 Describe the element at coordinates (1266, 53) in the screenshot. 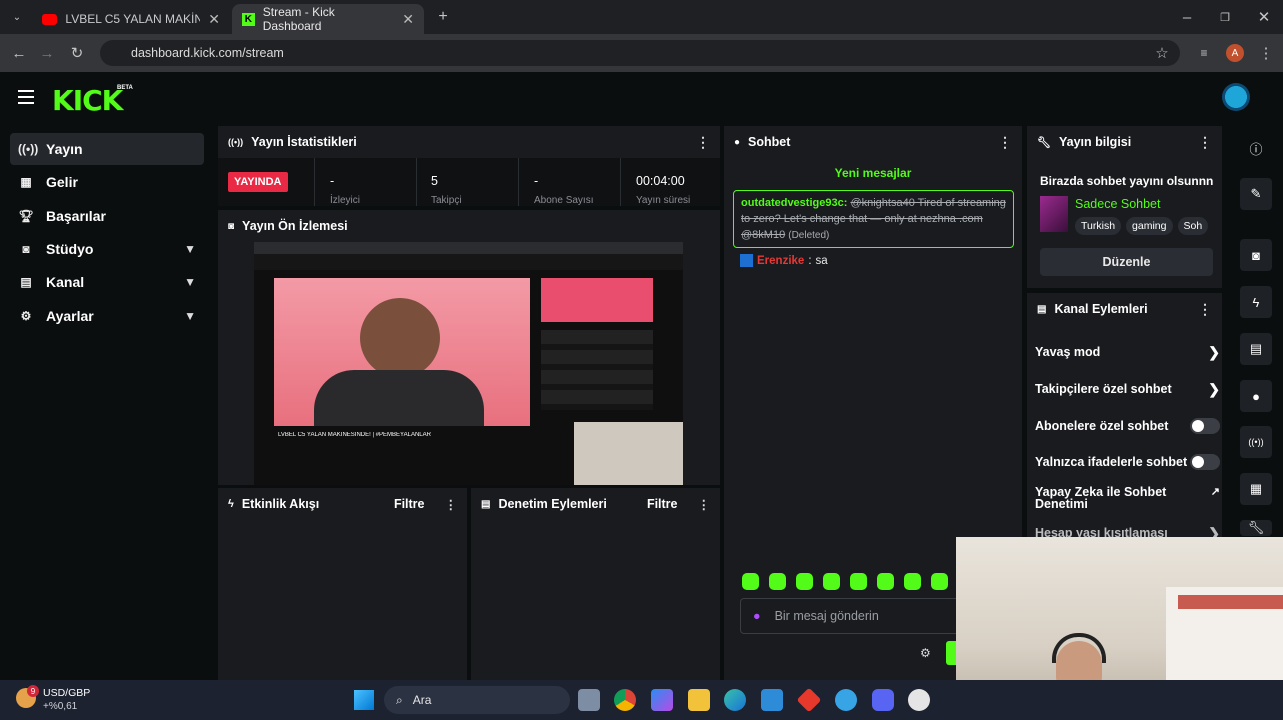

I see `browser-menu-icon: ⋮` at that location.